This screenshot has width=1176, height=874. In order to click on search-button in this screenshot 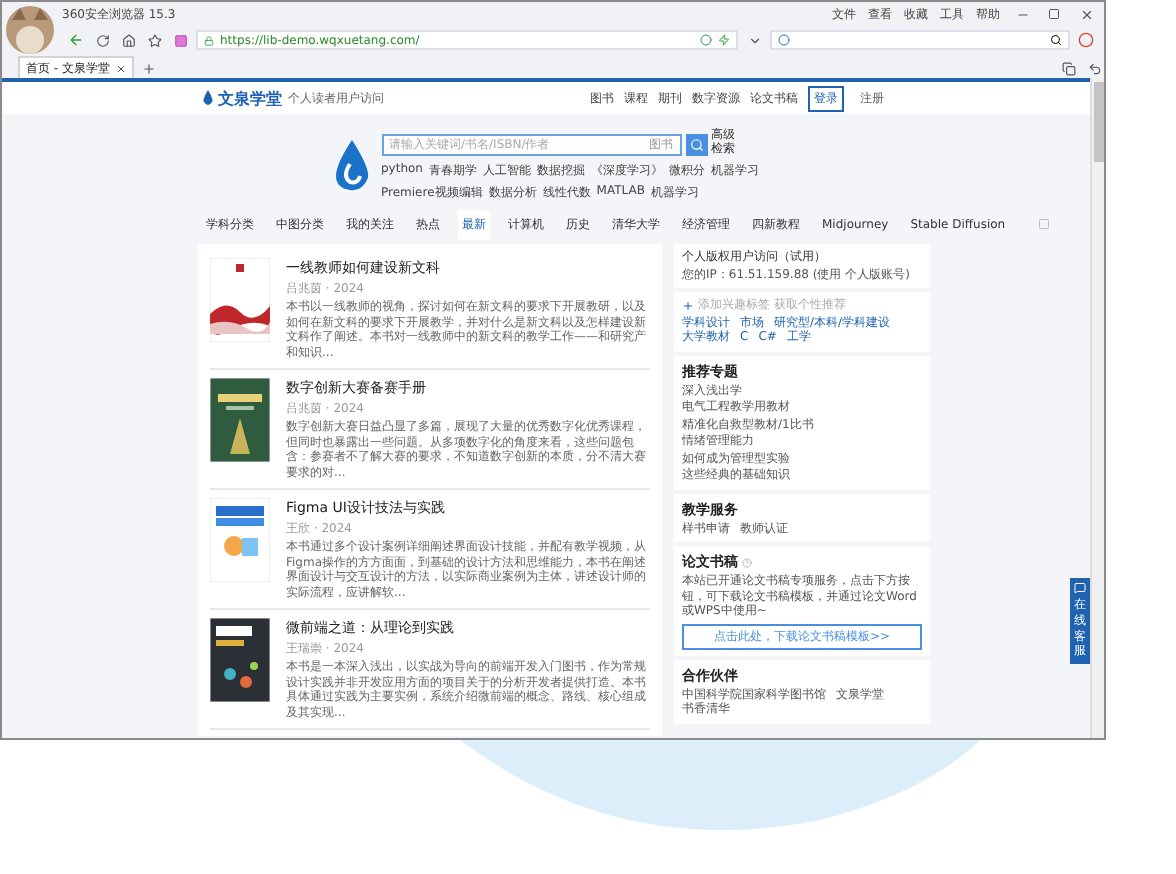, I will do `click(696, 144)`.